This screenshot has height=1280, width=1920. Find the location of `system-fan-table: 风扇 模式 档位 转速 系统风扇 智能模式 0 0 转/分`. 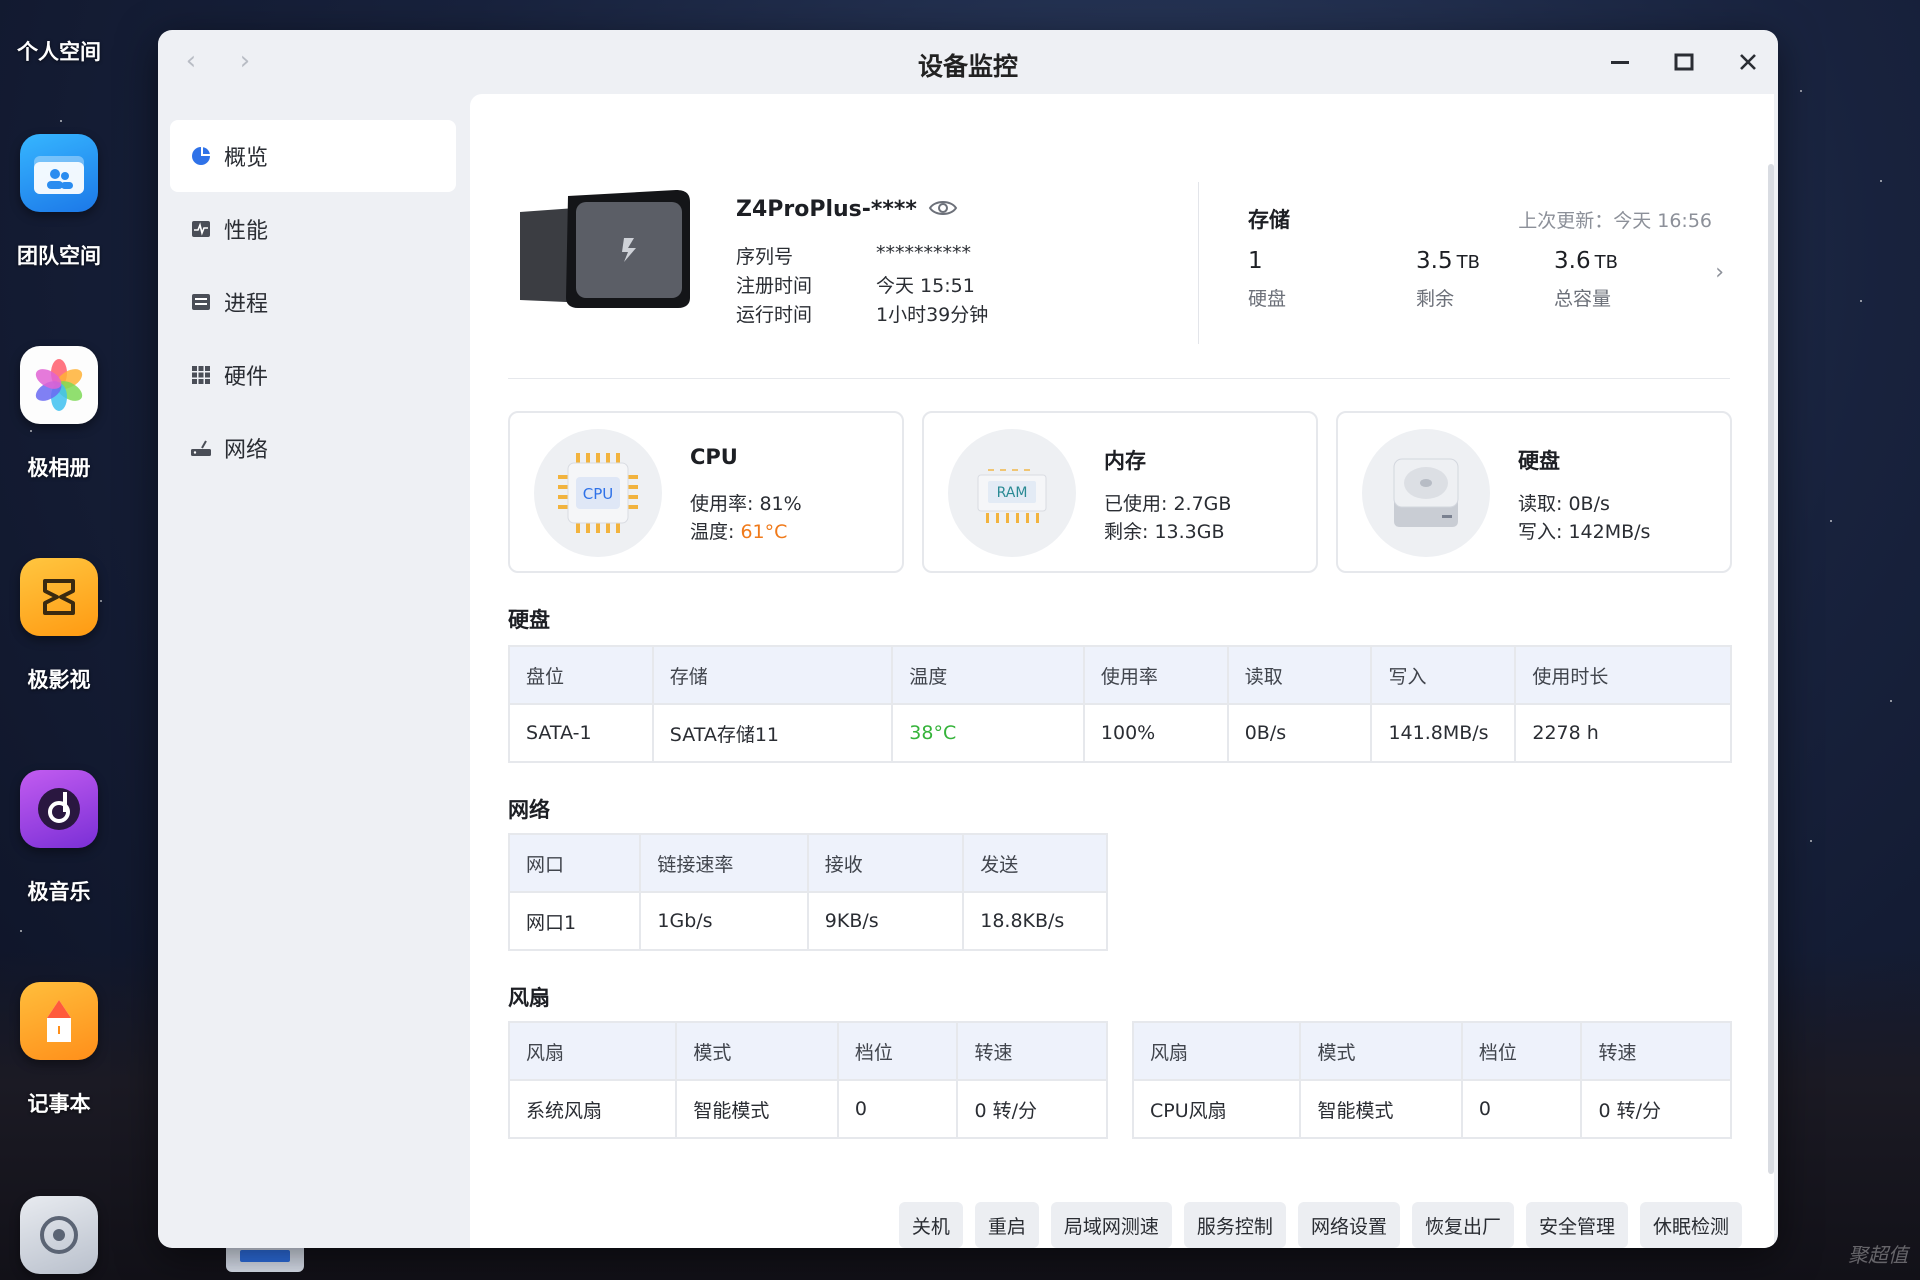

system-fan-table: 风扇 模式 档位 转速 系统风扇 智能模式 0 0 转/分 is located at coordinates (807, 1080).